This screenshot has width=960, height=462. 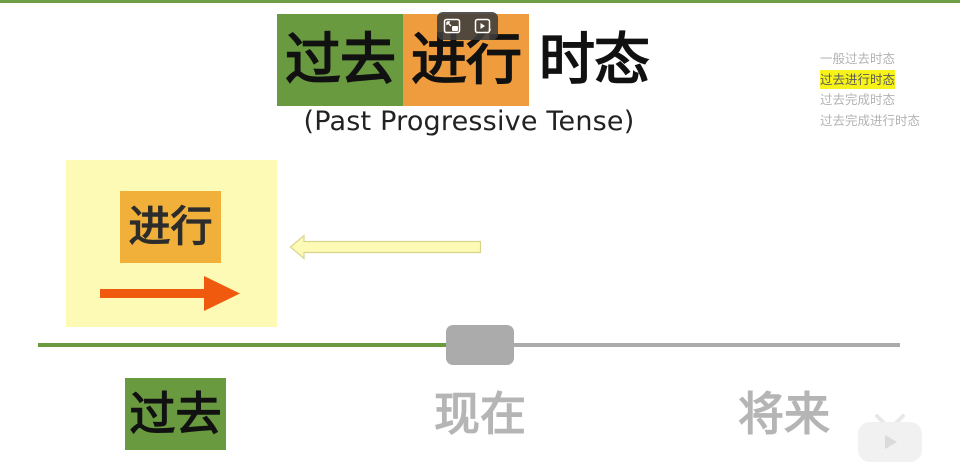 What do you see at coordinates (480, 1) in the screenshot?
I see `top-rule` at bounding box center [480, 1].